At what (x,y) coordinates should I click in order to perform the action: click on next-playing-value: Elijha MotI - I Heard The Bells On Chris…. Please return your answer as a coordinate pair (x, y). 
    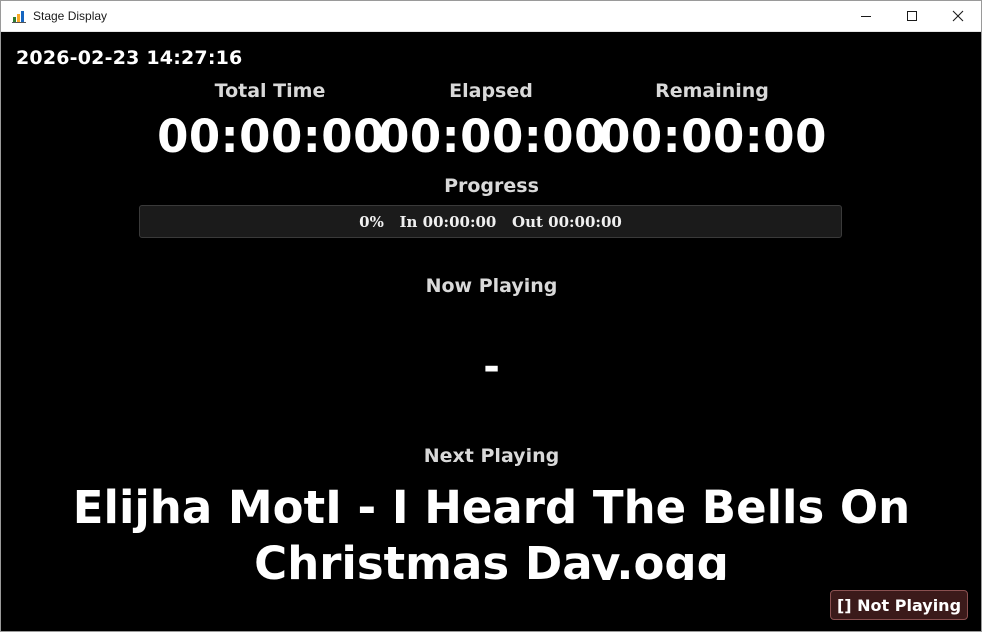
    Looking at the image, I should click on (491, 530).